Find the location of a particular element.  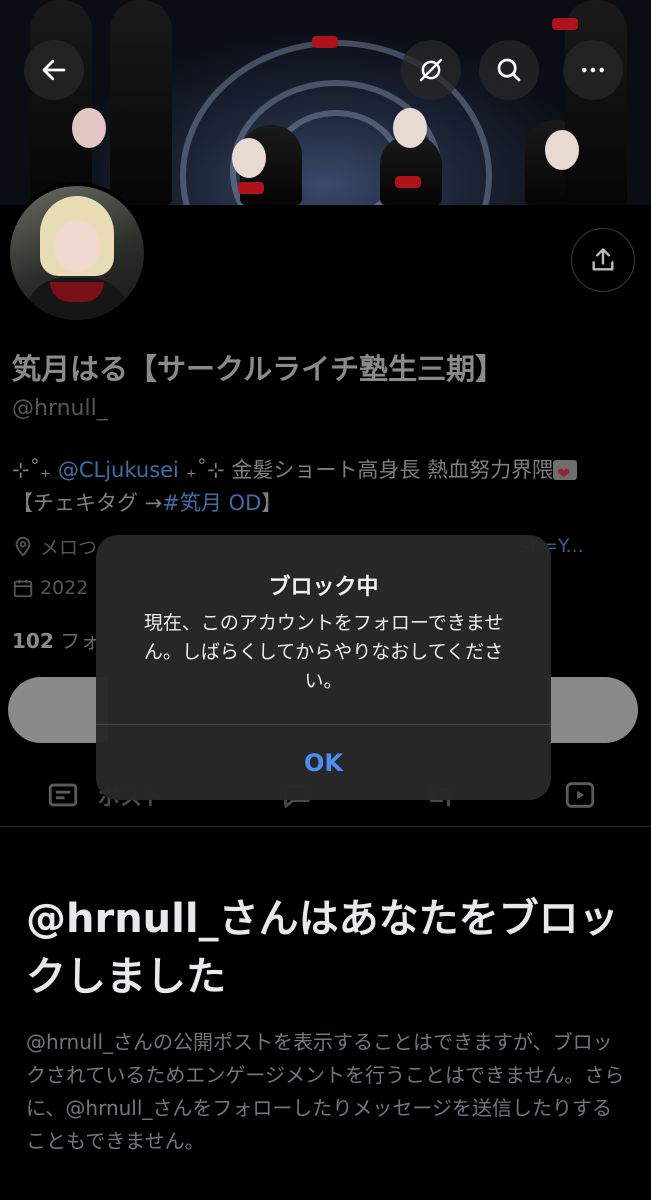

location-text: メロつ is located at coordinates (69, 548).